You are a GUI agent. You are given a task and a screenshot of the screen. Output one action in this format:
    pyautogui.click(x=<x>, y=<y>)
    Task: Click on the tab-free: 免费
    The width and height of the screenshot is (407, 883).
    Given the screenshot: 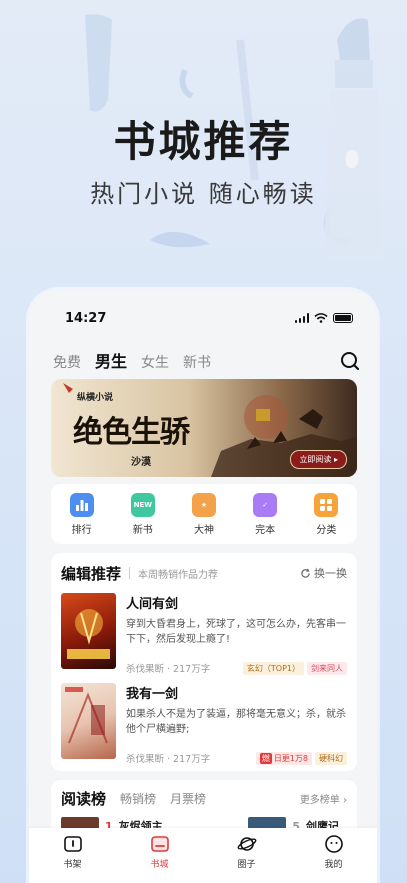 What is the action you would take?
    pyautogui.click(x=67, y=362)
    